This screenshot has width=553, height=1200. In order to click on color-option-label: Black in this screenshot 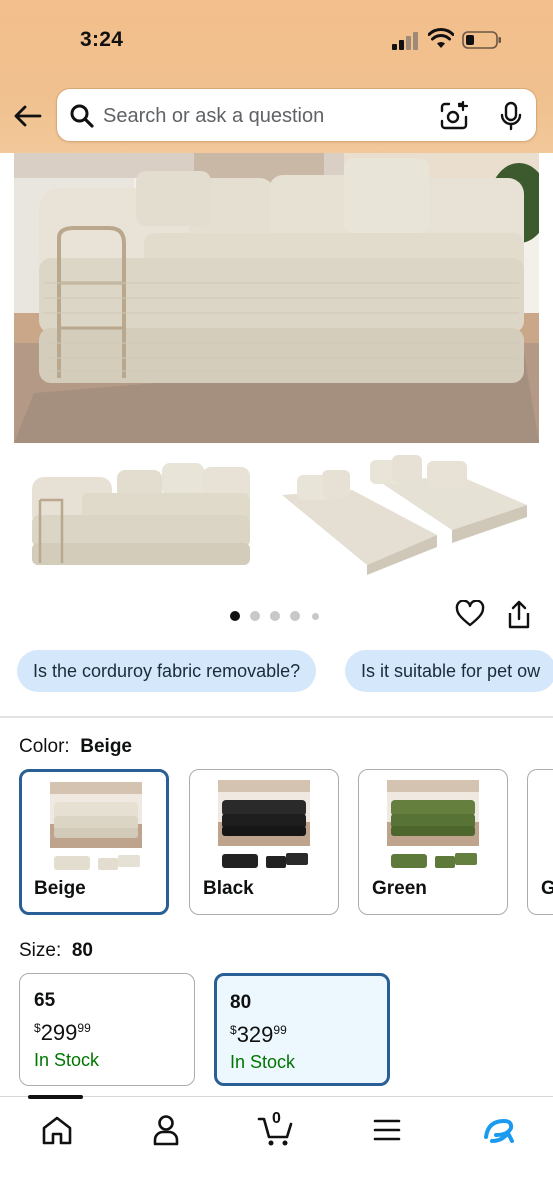, I will do `click(228, 888)`.